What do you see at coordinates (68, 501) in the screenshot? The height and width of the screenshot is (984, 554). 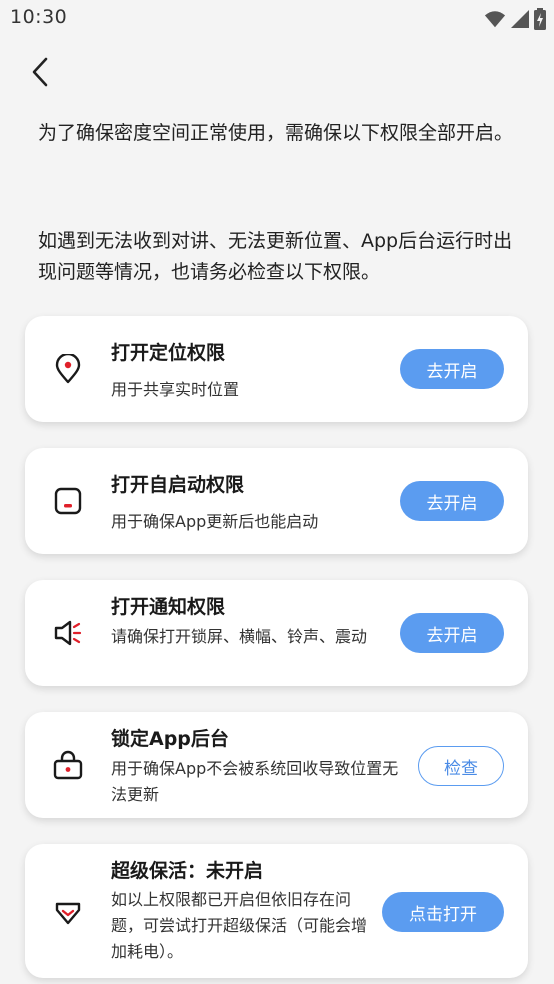 I see `auto-start-icon` at bounding box center [68, 501].